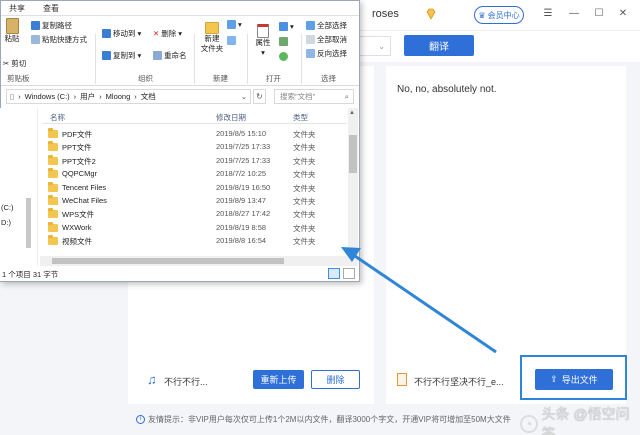 This screenshot has width=640, height=435. I want to click on nav-scrollbar-thumb, so click(28, 223).